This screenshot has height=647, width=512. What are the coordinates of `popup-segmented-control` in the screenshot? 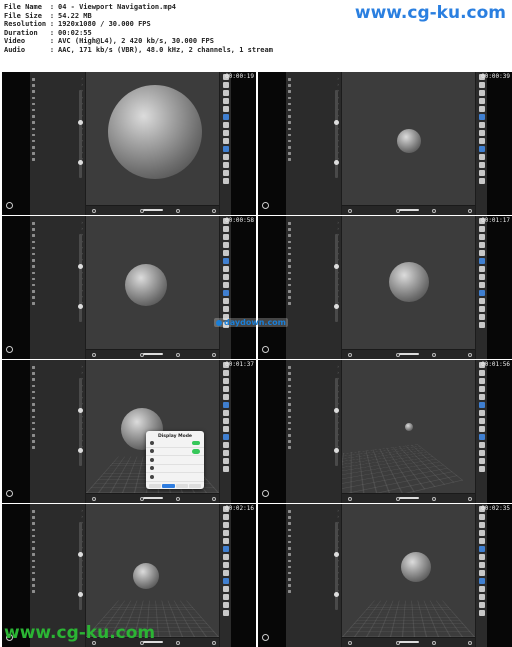 It's located at (175, 486).